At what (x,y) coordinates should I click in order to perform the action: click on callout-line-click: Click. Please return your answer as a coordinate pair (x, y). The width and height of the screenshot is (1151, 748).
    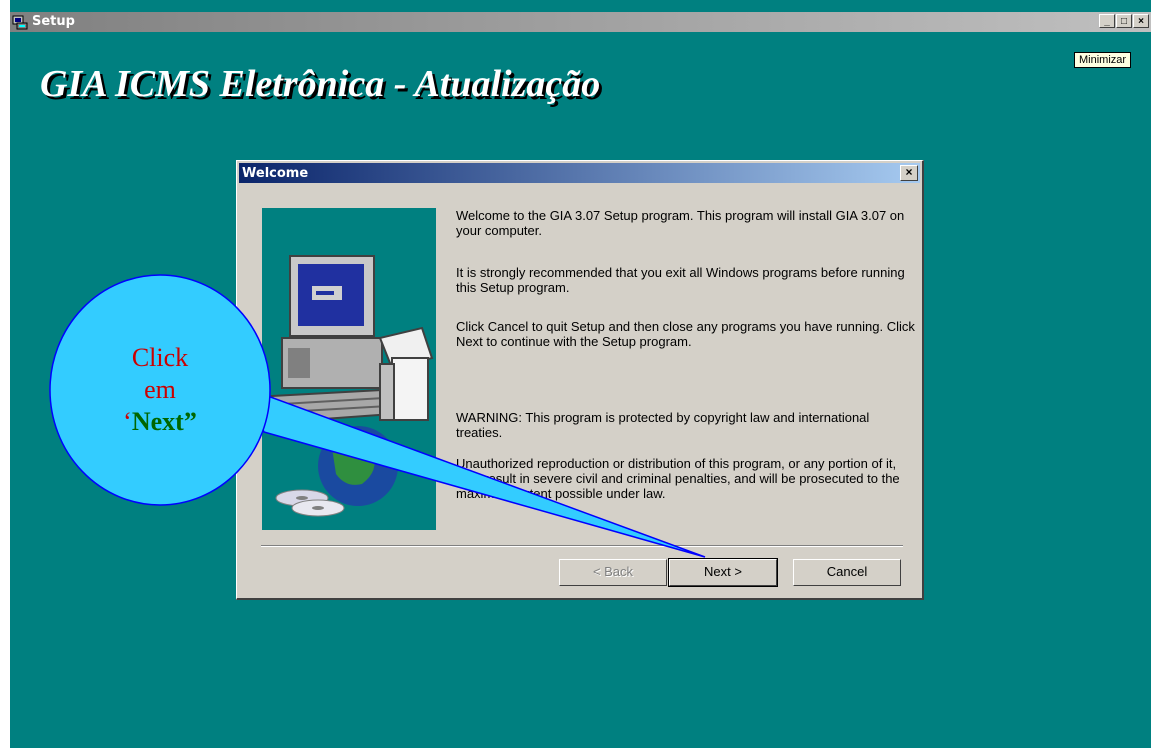
    Looking at the image, I should click on (160, 357).